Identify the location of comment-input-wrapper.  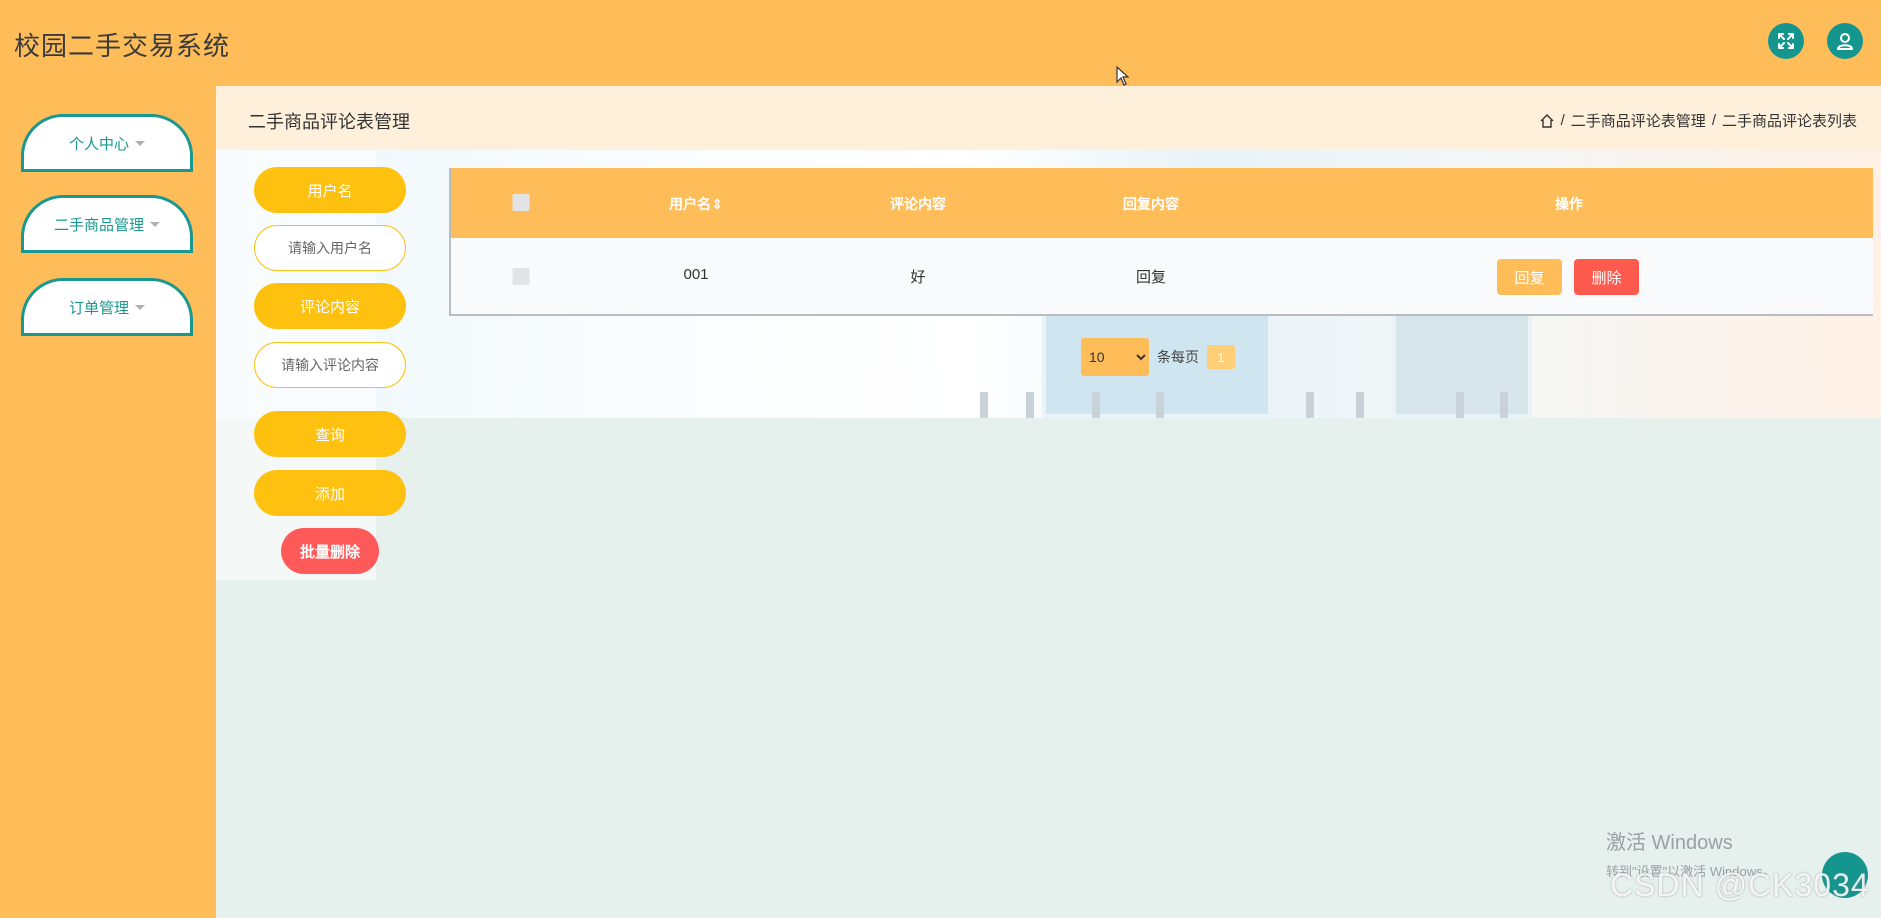
(330, 365).